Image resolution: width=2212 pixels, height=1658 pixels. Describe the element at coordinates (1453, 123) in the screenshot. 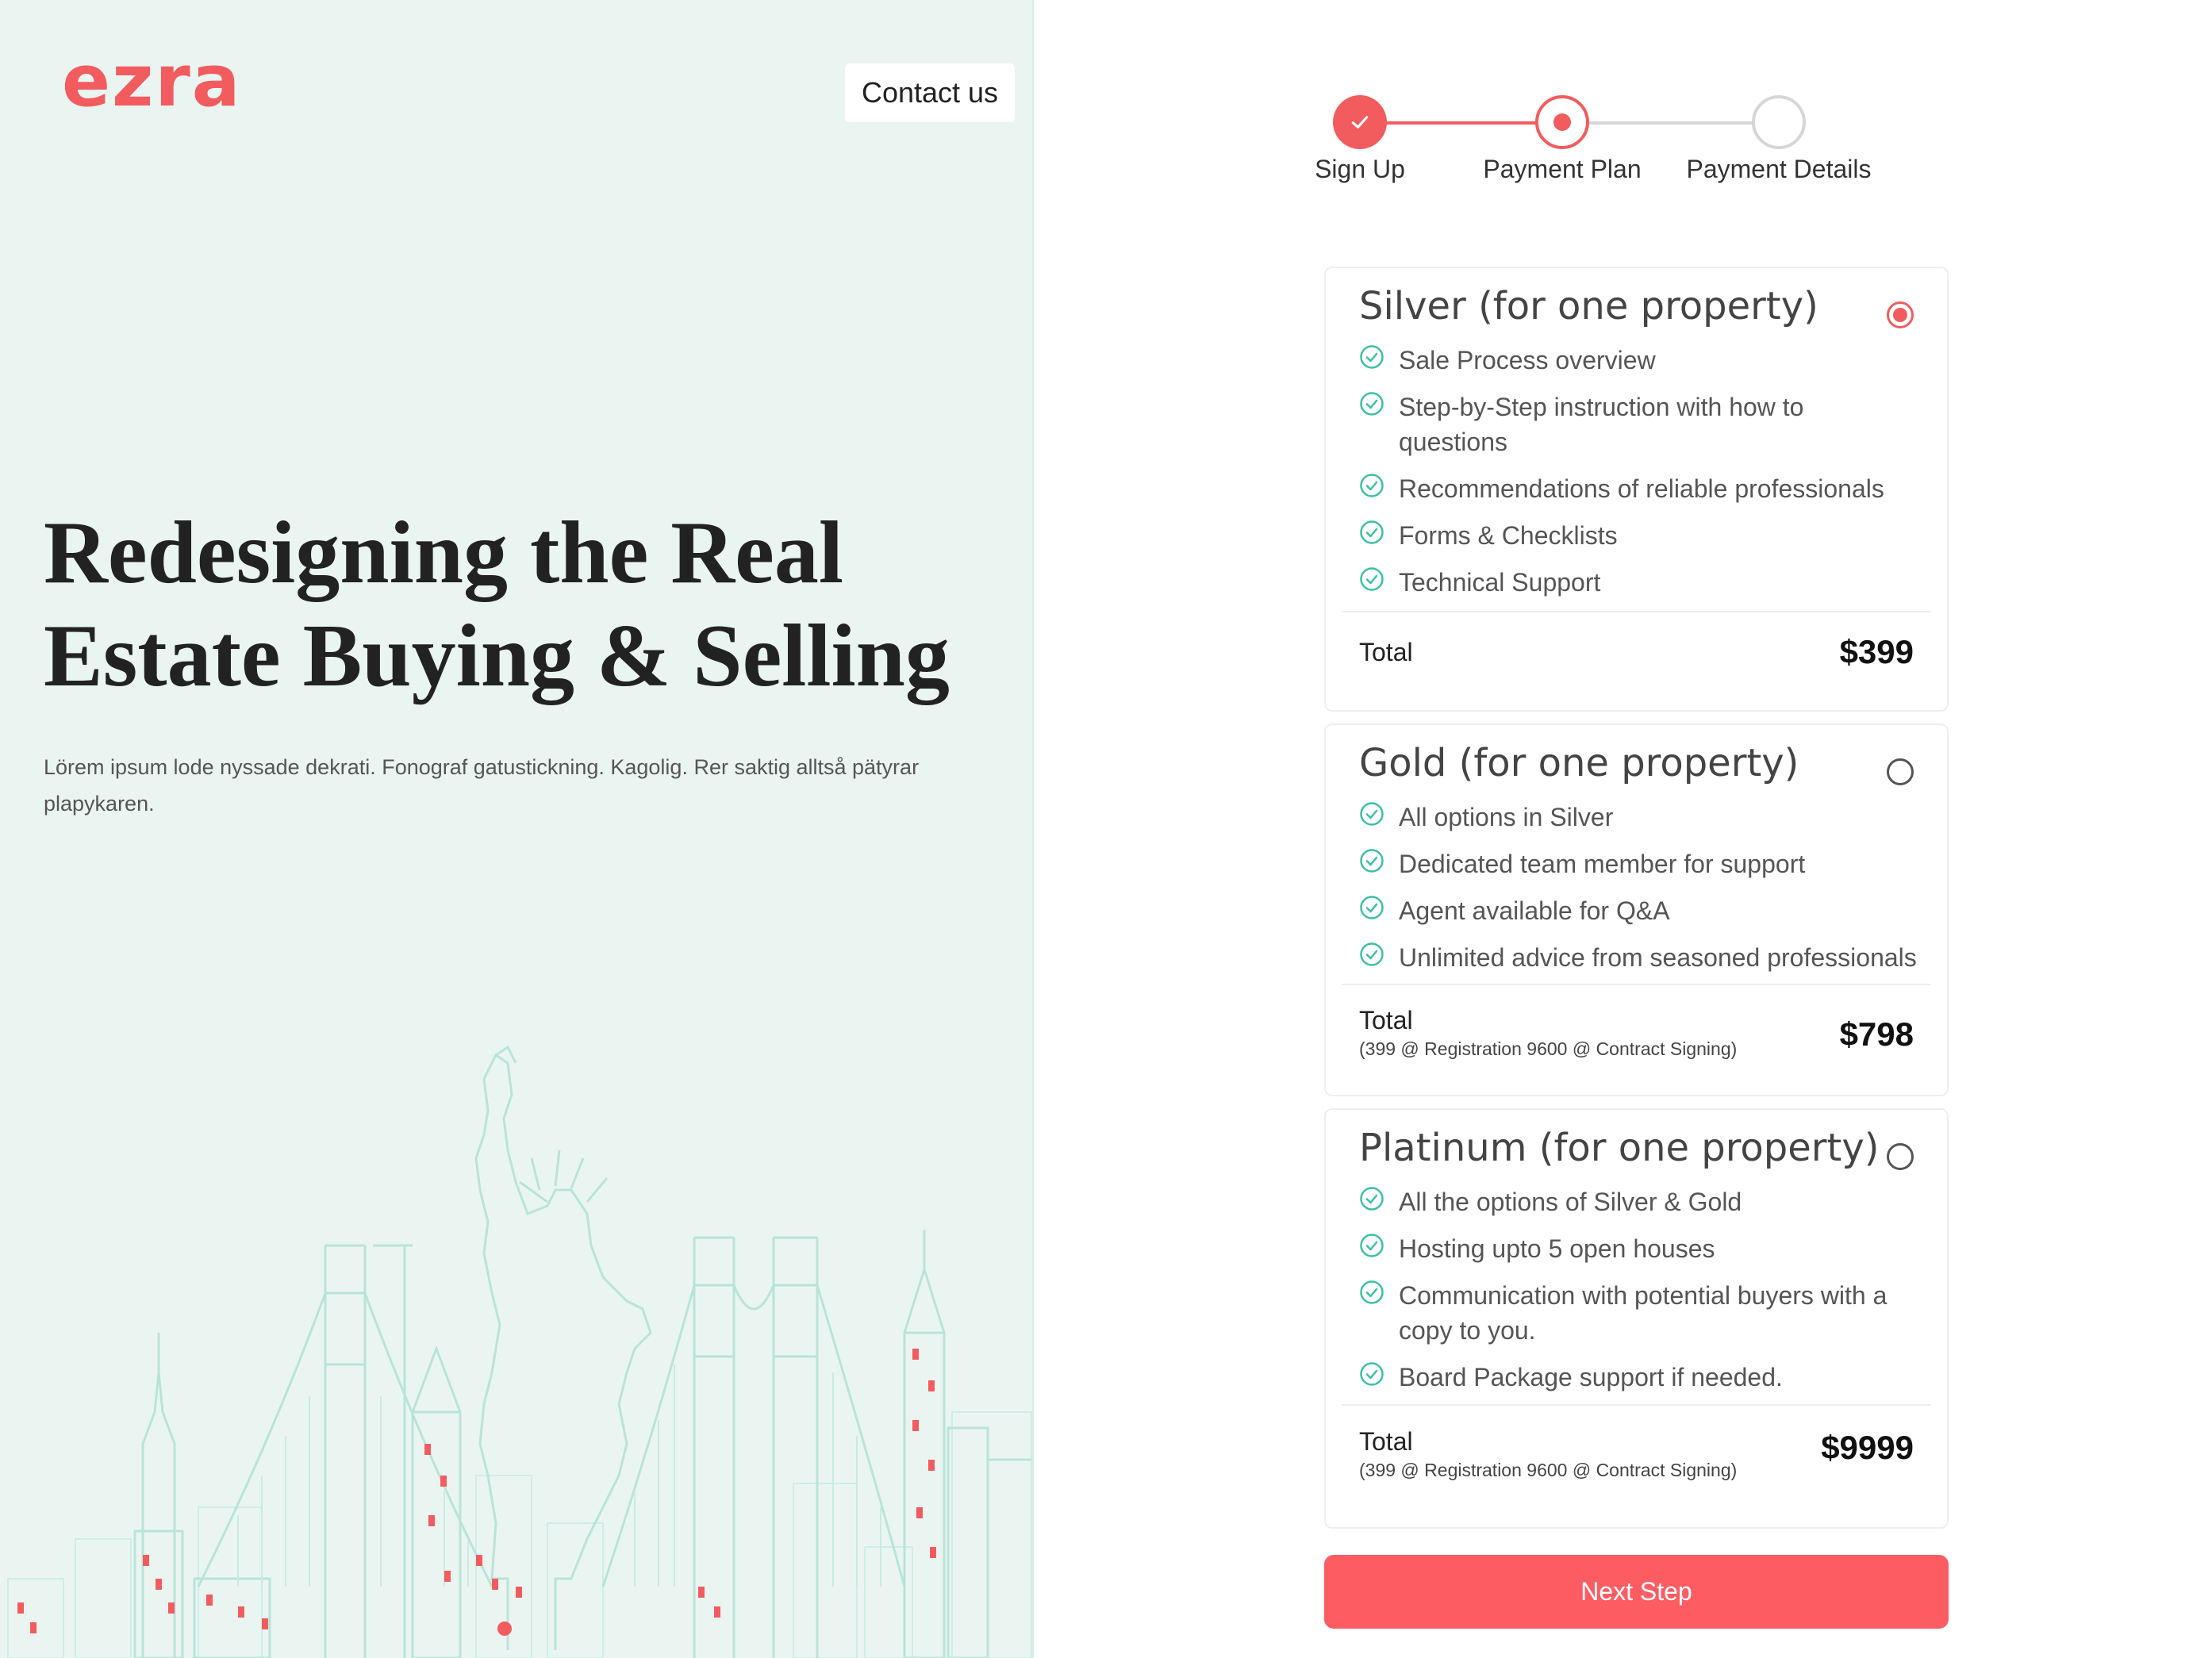

I see `step-connector-completed` at that location.